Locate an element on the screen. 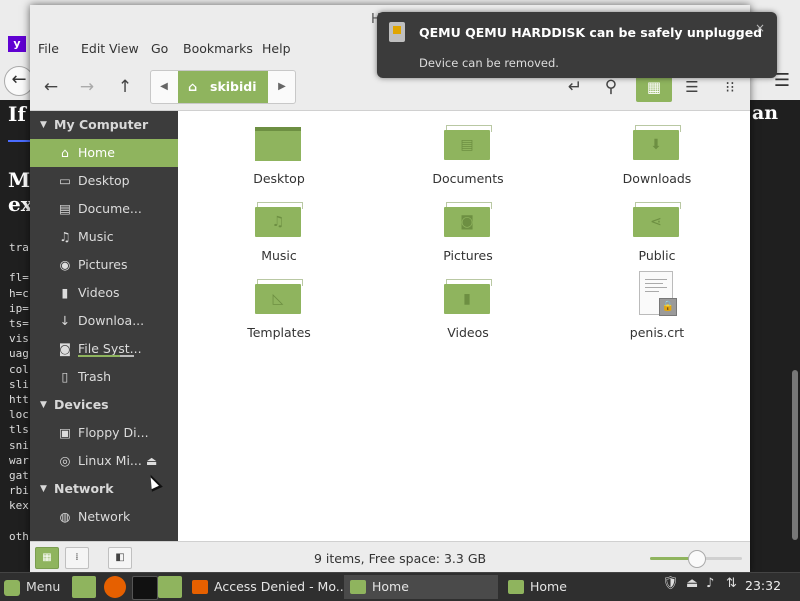 The width and height of the screenshot is (800, 601). menu-file: File is located at coordinates (48, 48).